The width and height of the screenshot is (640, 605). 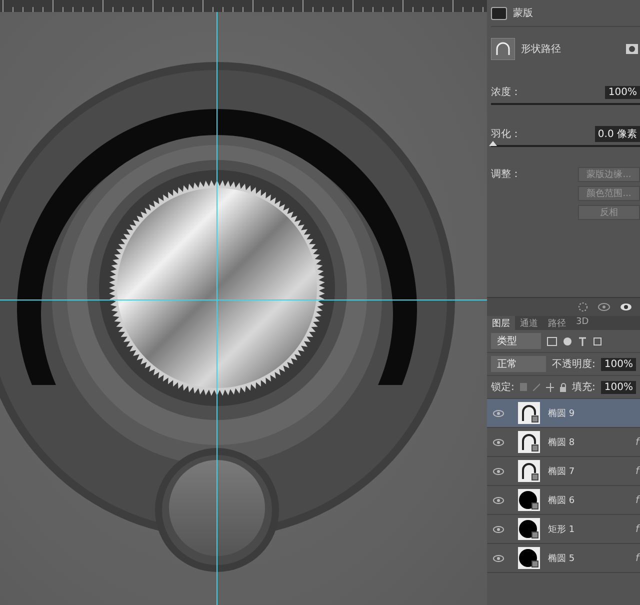 What do you see at coordinates (618, 387) in the screenshot?
I see `fill-field: 100%` at bounding box center [618, 387].